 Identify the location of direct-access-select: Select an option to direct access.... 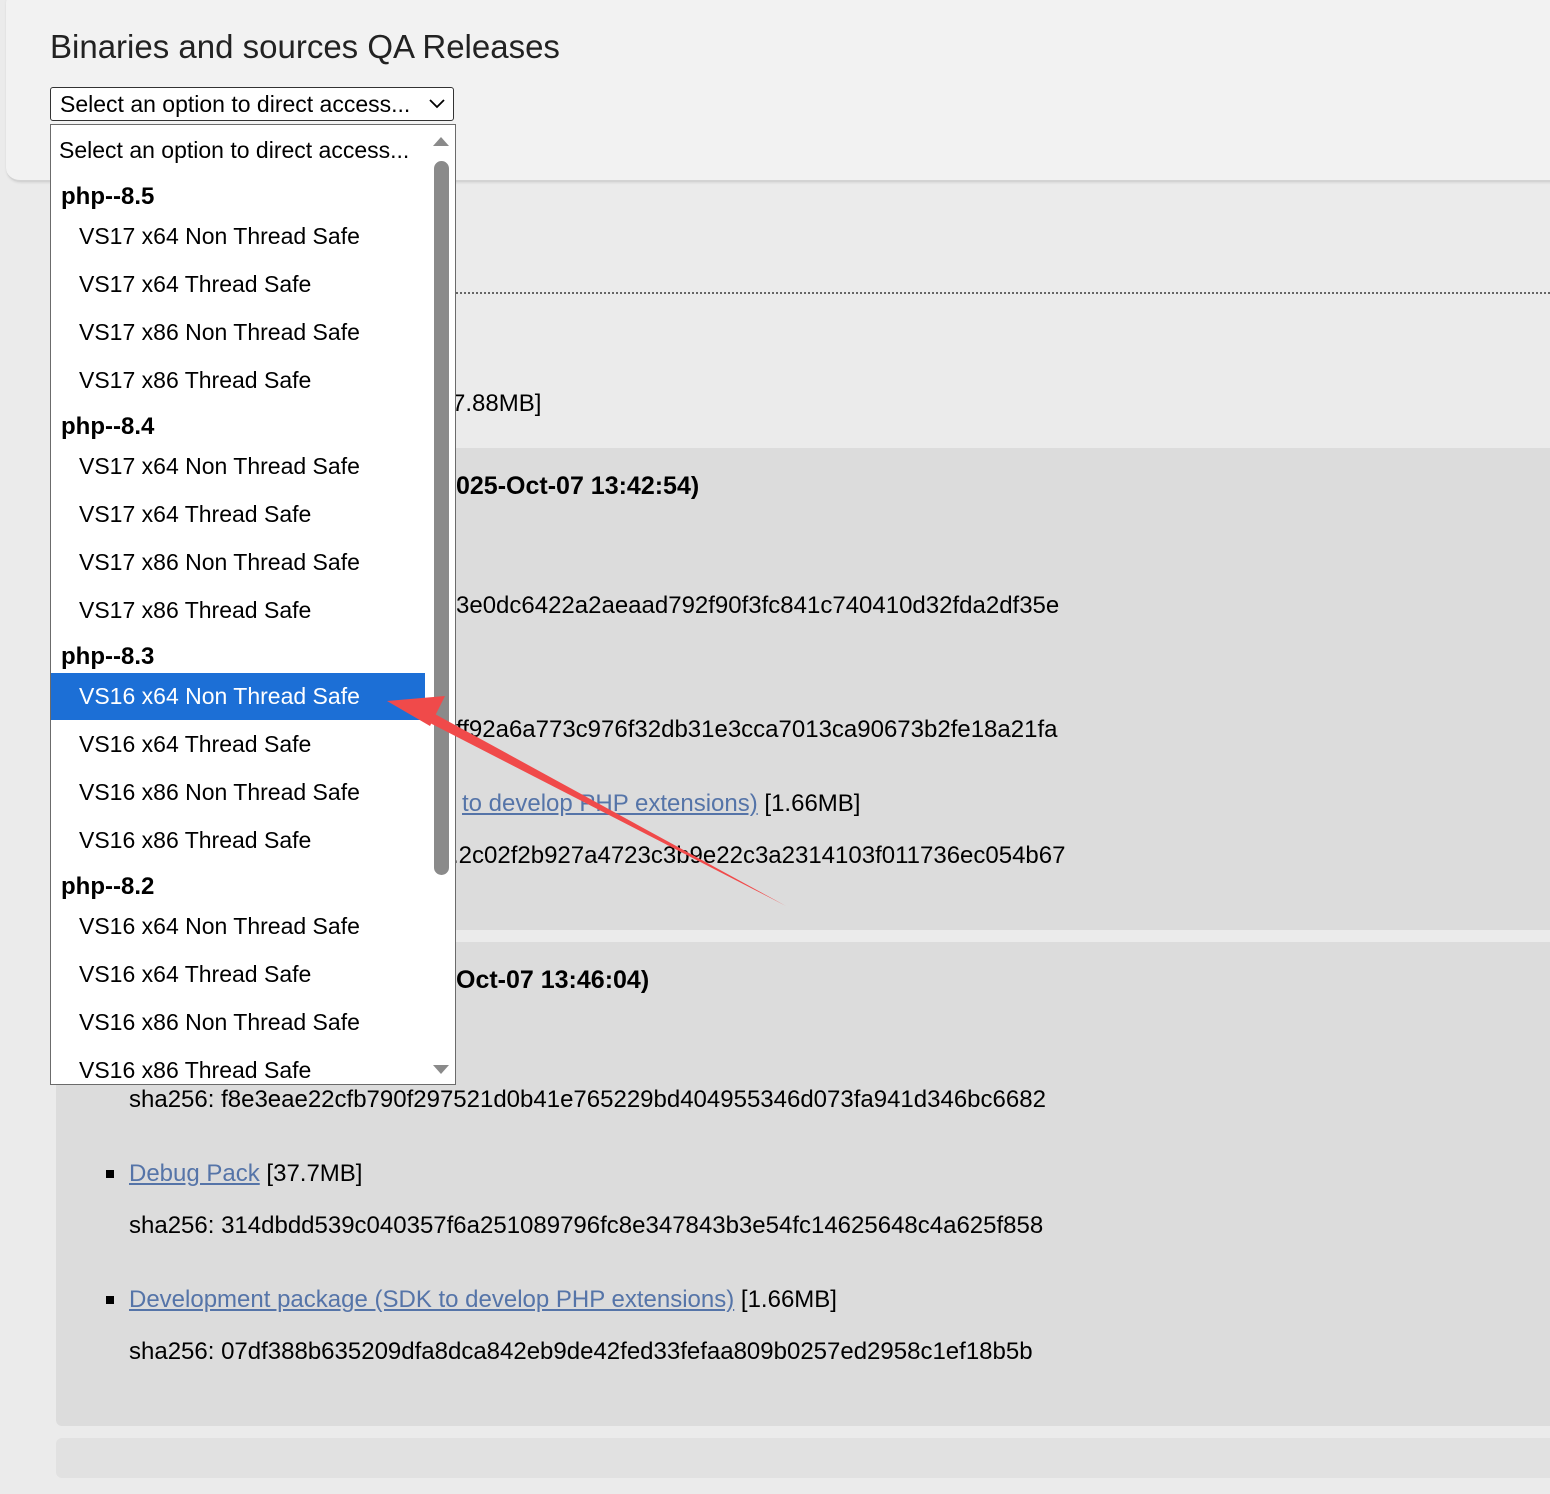
(252, 104).